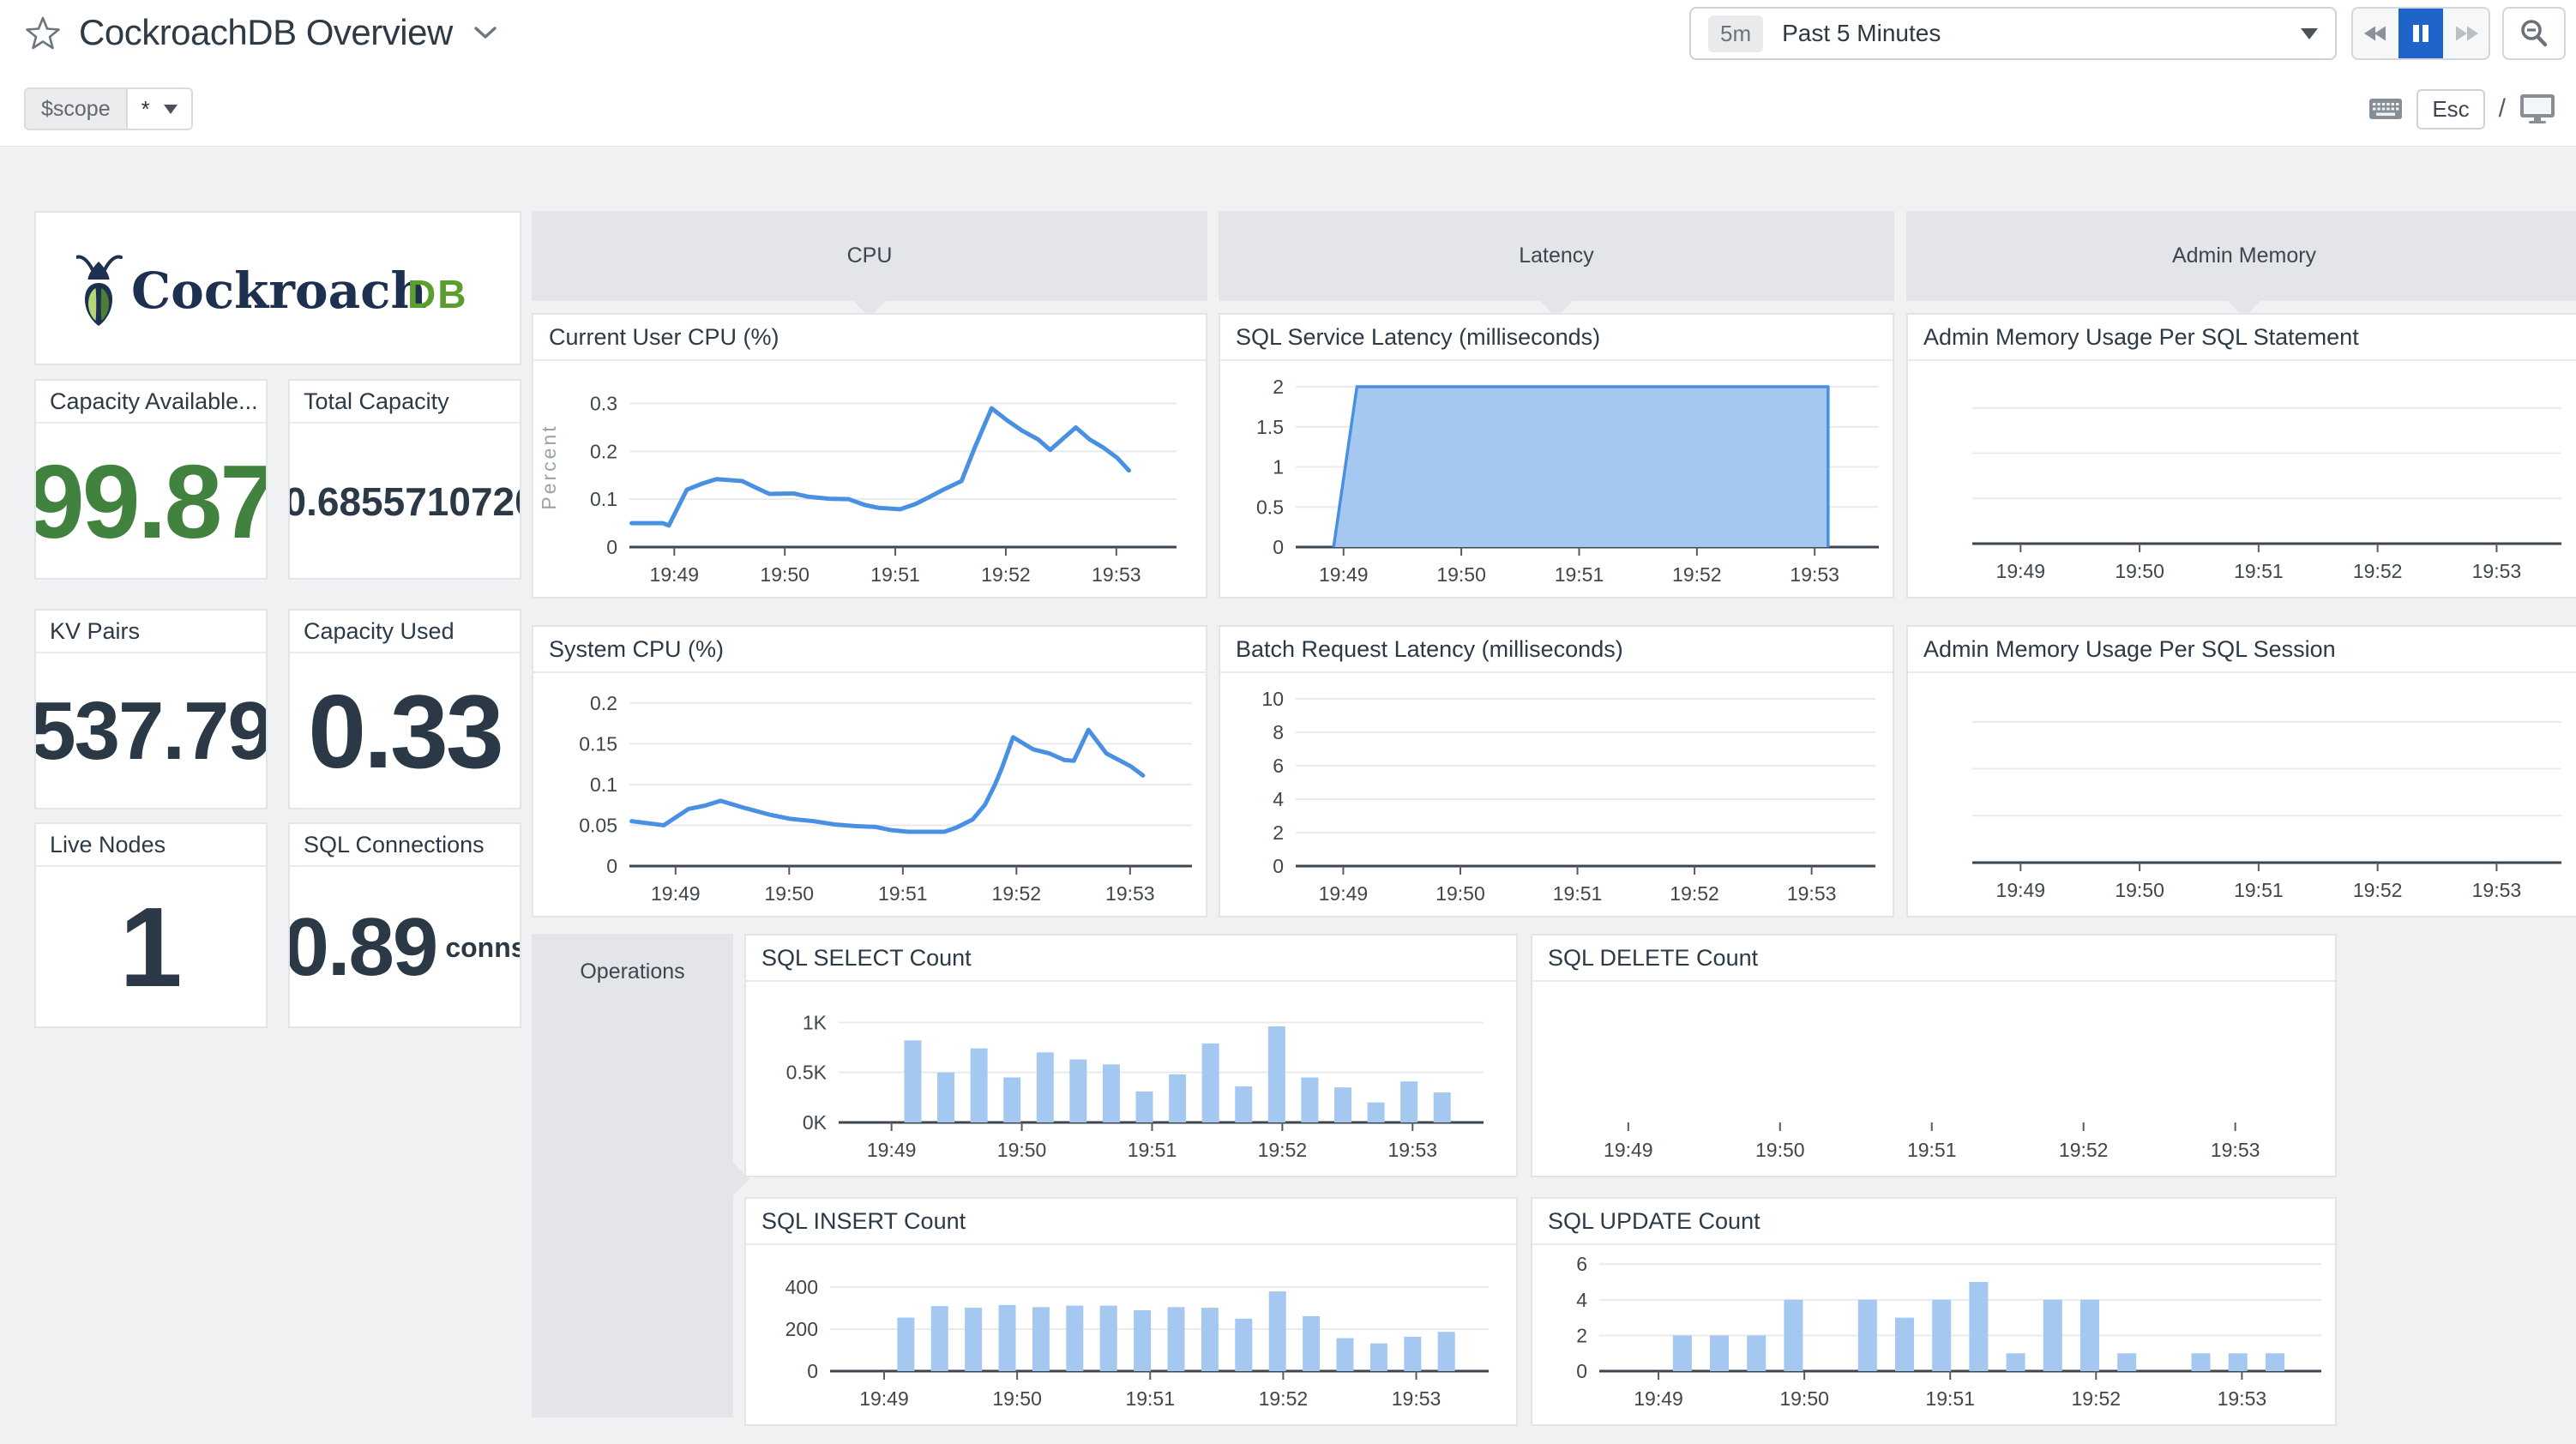 This screenshot has height=1444, width=2576. Describe the element at coordinates (485, 32) in the screenshot. I see `title-chevron-down-icon` at that location.